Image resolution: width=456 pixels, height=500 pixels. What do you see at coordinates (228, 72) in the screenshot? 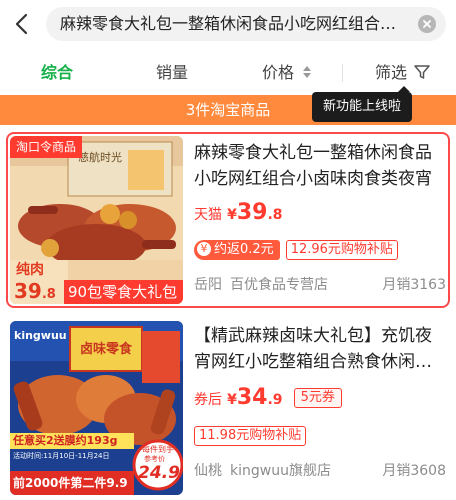
I see `sort-tabs: 综合 销量 价格 筛选` at bounding box center [228, 72].